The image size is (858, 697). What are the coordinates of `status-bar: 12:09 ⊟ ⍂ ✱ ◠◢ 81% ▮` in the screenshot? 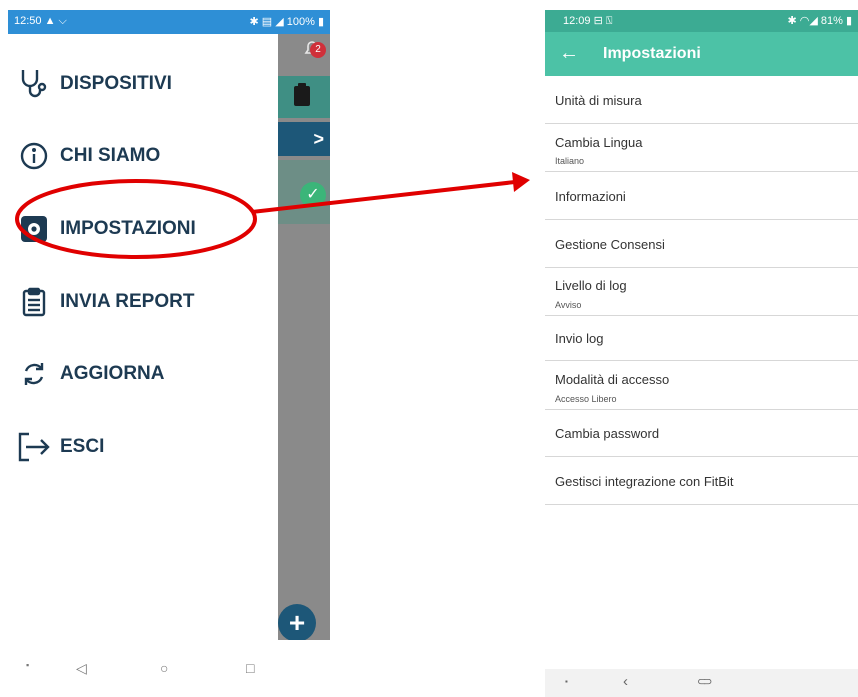 It's located at (701, 21).